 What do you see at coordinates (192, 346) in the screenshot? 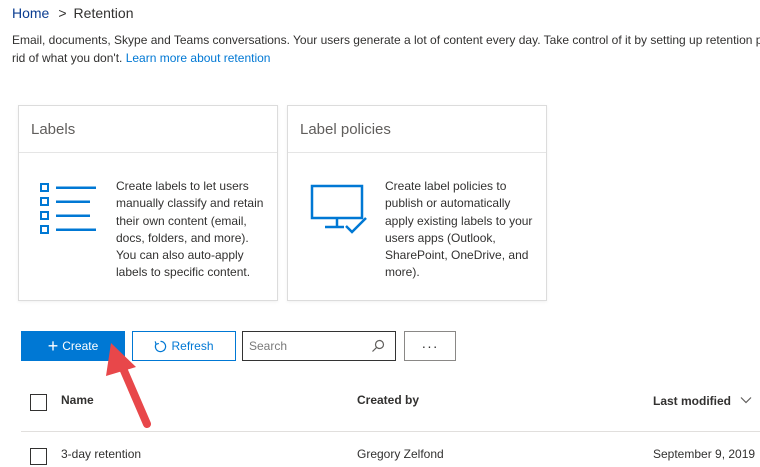
I see `refresh-button-label: Refresh` at bounding box center [192, 346].